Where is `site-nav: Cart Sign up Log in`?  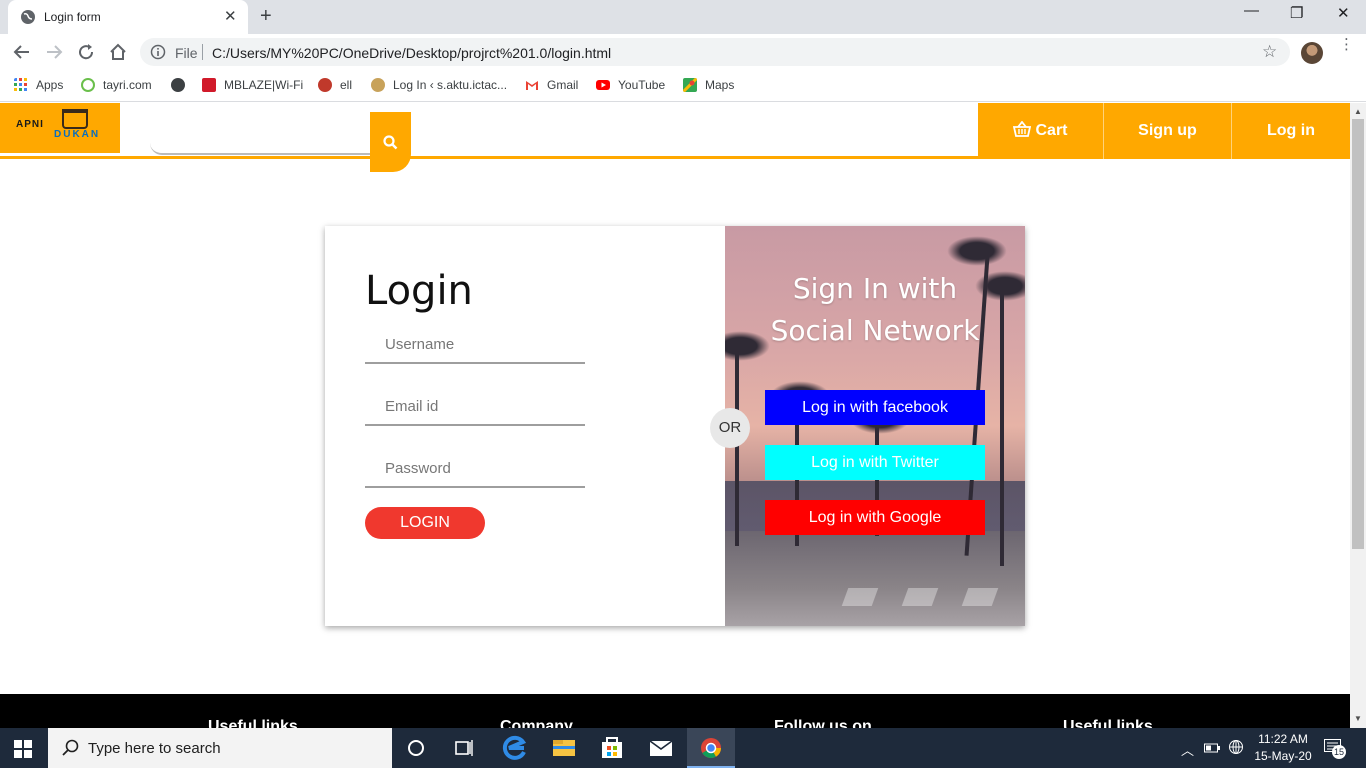
site-nav: Cart Sign up Log in is located at coordinates (1164, 131).